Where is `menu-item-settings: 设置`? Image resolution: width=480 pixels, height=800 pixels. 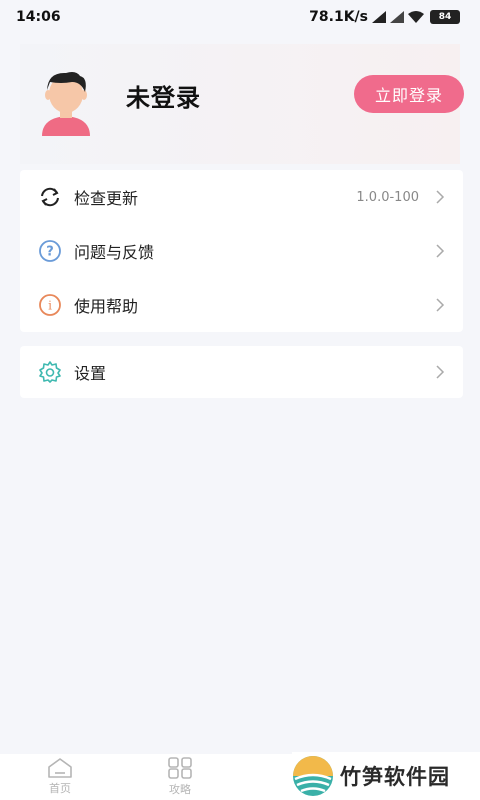
menu-item-settings: 设置 is located at coordinates (241, 372).